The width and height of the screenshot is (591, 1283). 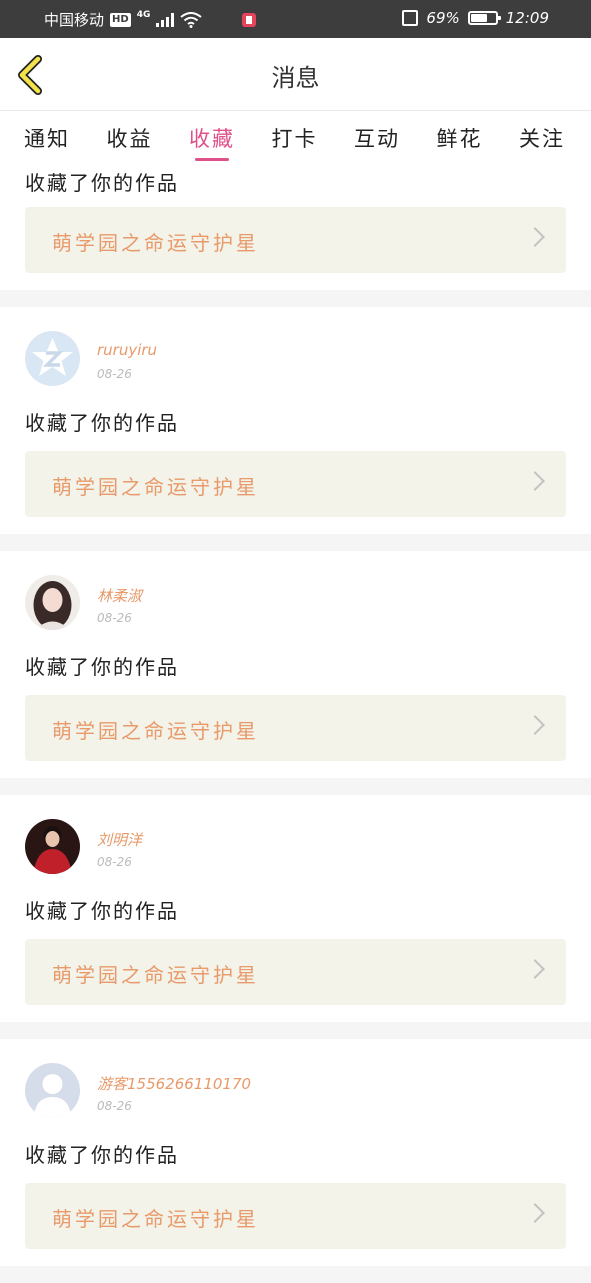 I want to click on tab-interaction: 互动, so click(x=377, y=136).